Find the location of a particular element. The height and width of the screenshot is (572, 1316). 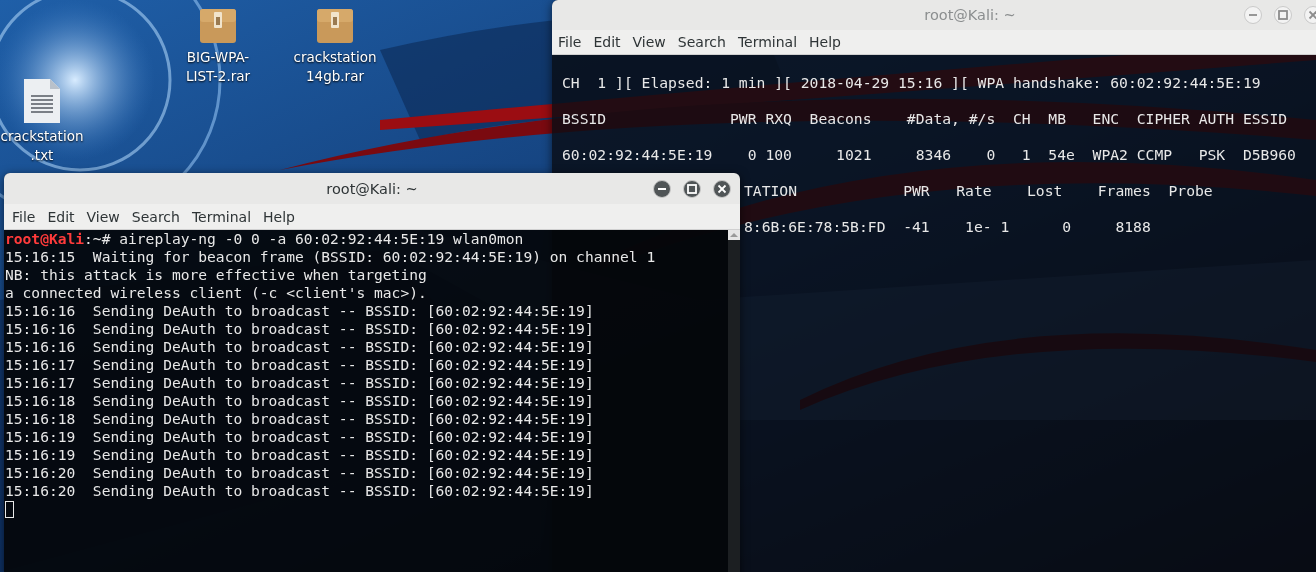

file-name: crackstation 14gb.rar is located at coordinates (335, 67).